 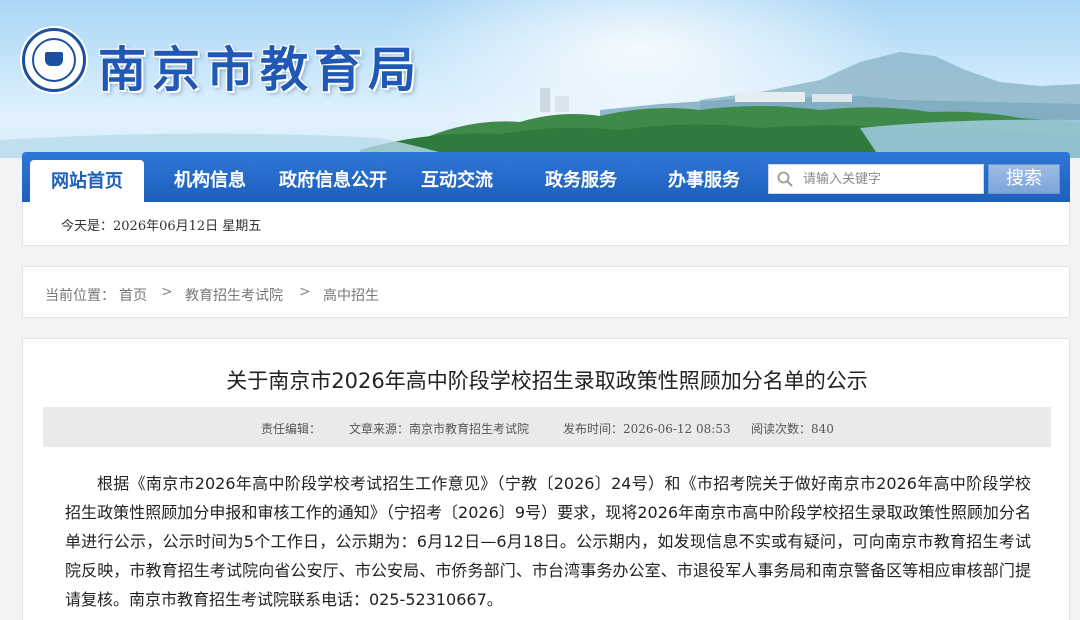 I want to click on nav-item-affairs-services: 办事服务, so click(x=704, y=177).